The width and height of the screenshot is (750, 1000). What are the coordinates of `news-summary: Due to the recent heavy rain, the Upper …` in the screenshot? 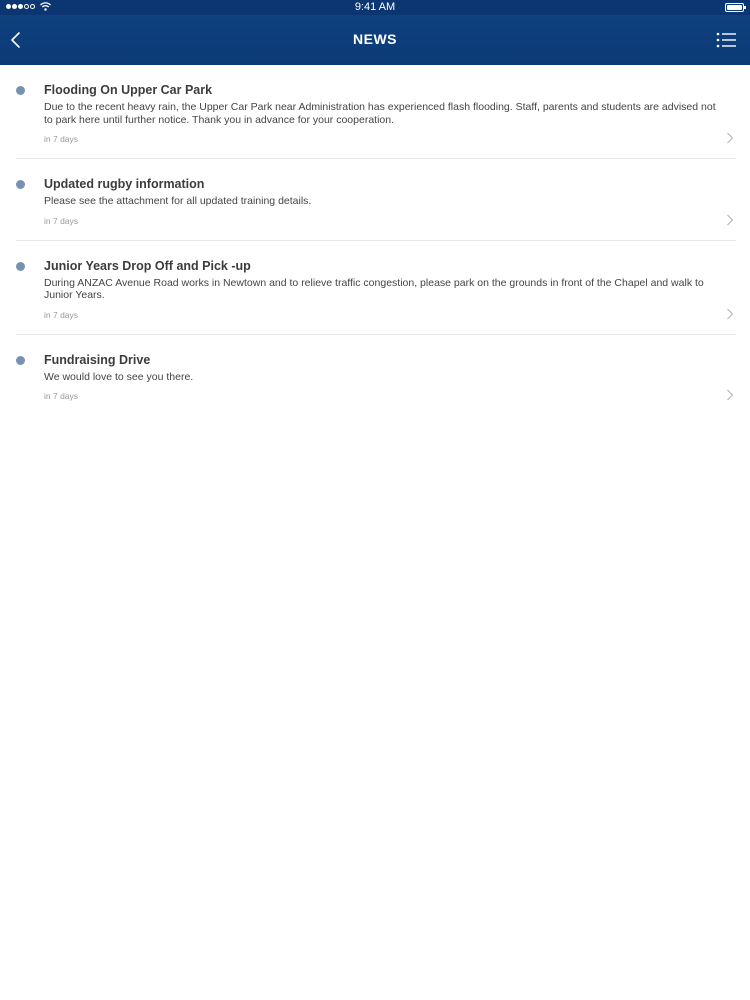 It's located at (380, 113).